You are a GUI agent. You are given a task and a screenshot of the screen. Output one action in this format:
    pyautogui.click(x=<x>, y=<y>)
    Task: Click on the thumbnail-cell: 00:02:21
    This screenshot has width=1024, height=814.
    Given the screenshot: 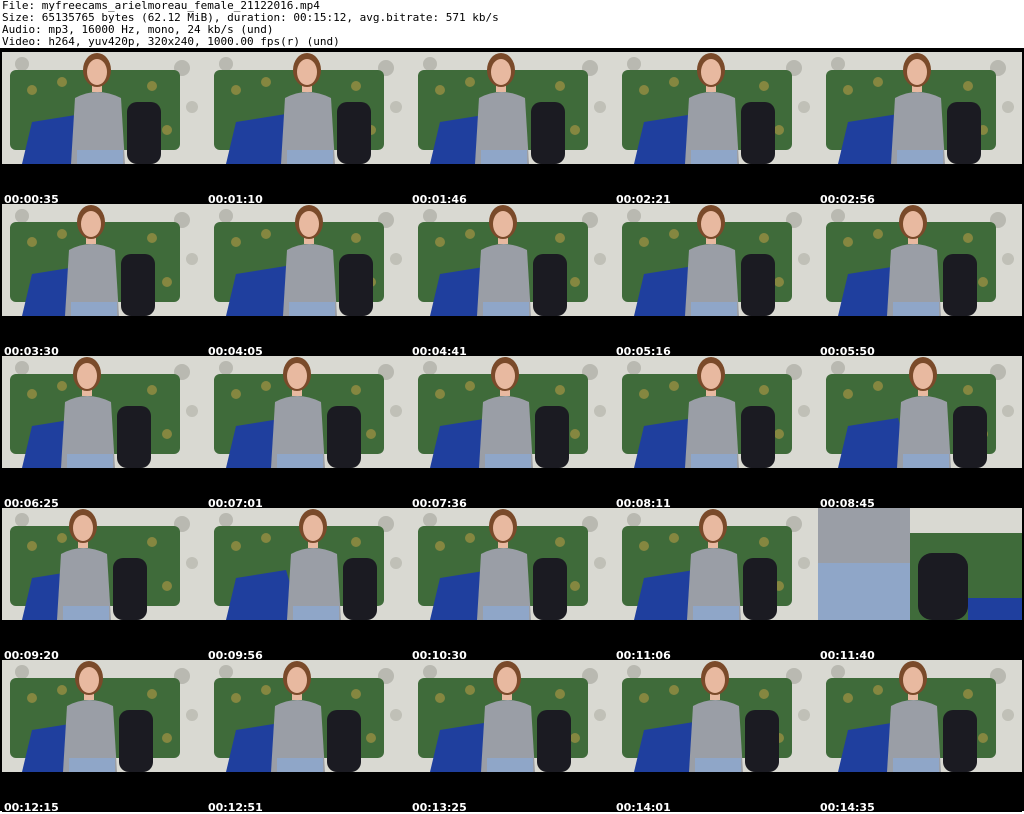 What is the action you would take?
    pyautogui.click(x=716, y=129)
    